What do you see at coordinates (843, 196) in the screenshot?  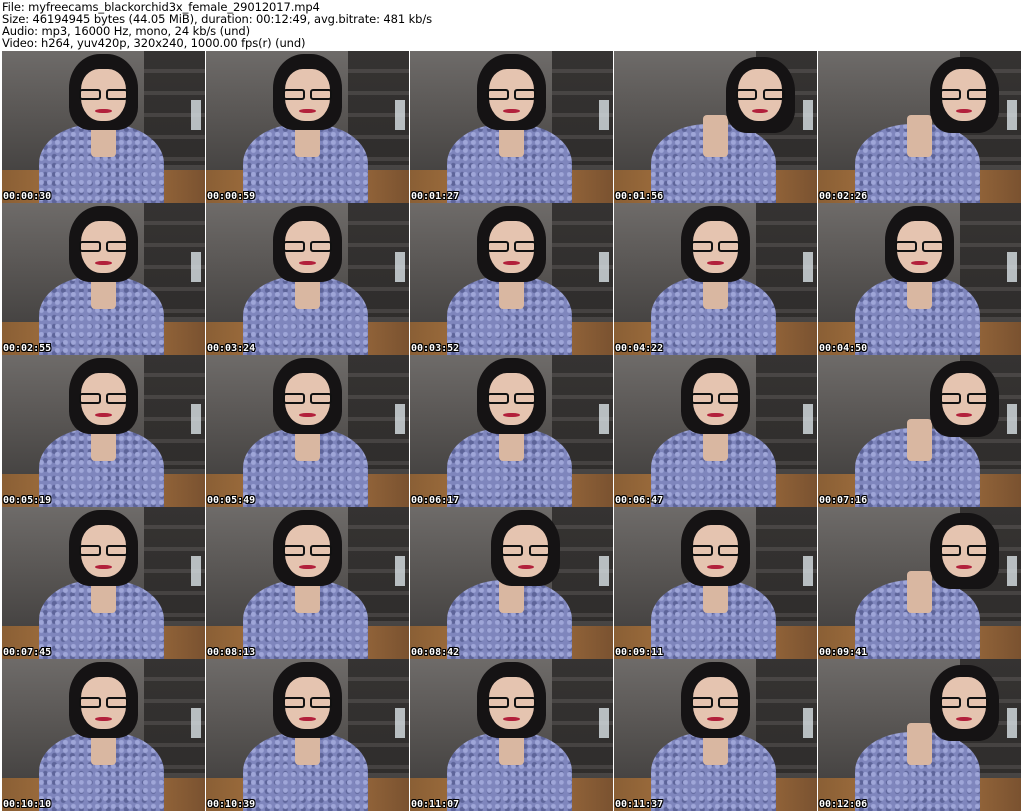 I see `thumbnail-timestamp: 00:02:26` at bounding box center [843, 196].